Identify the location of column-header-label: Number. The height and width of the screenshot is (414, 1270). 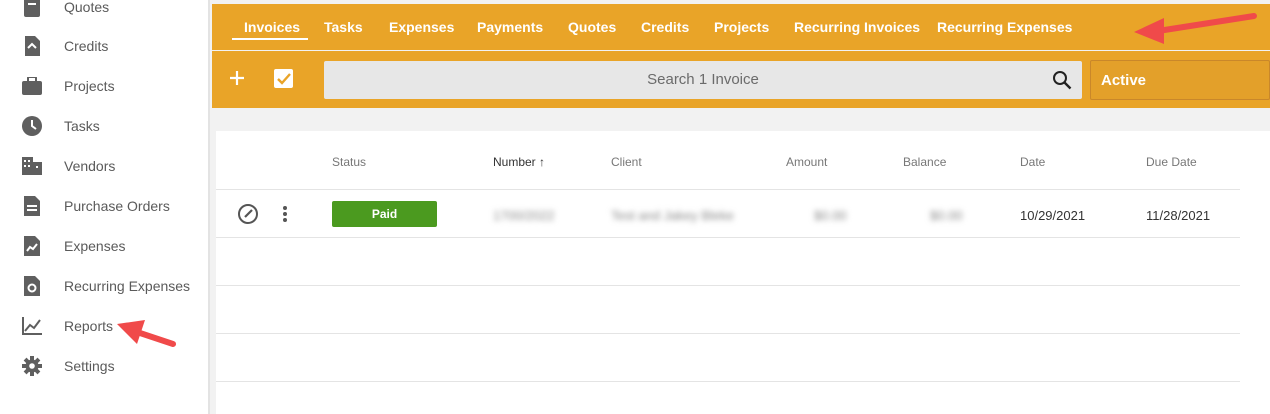
(514, 162).